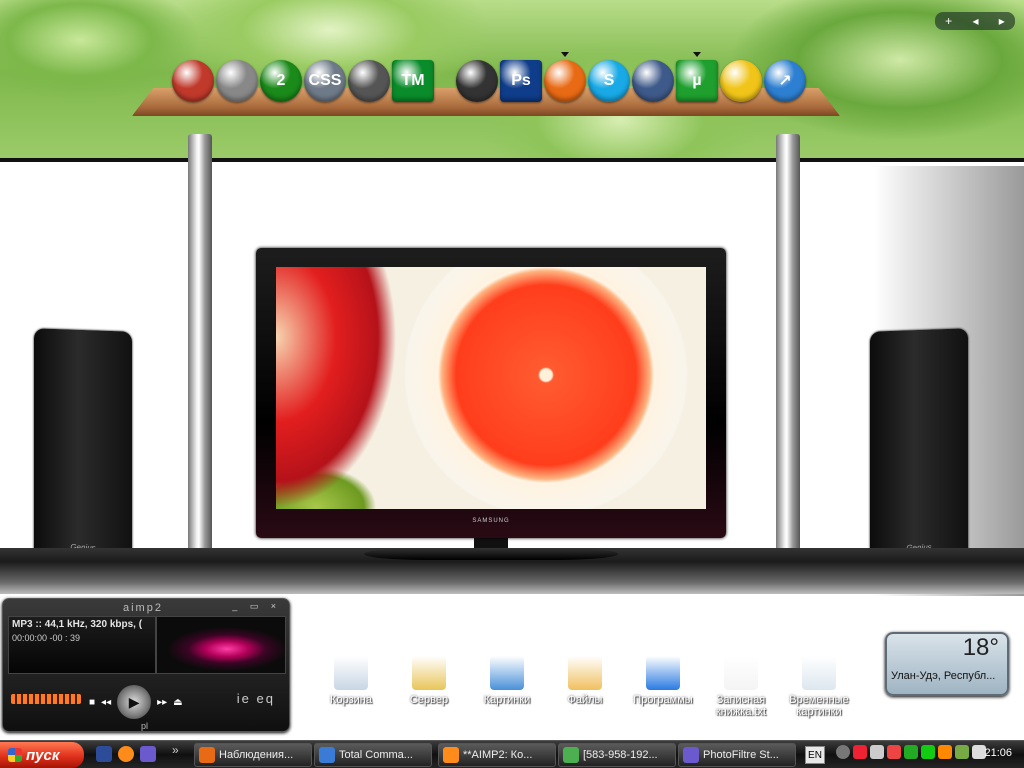  Describe the element at coordinates (741, 81) in the screenshot. I see `app-13-dock-icon` at that location.